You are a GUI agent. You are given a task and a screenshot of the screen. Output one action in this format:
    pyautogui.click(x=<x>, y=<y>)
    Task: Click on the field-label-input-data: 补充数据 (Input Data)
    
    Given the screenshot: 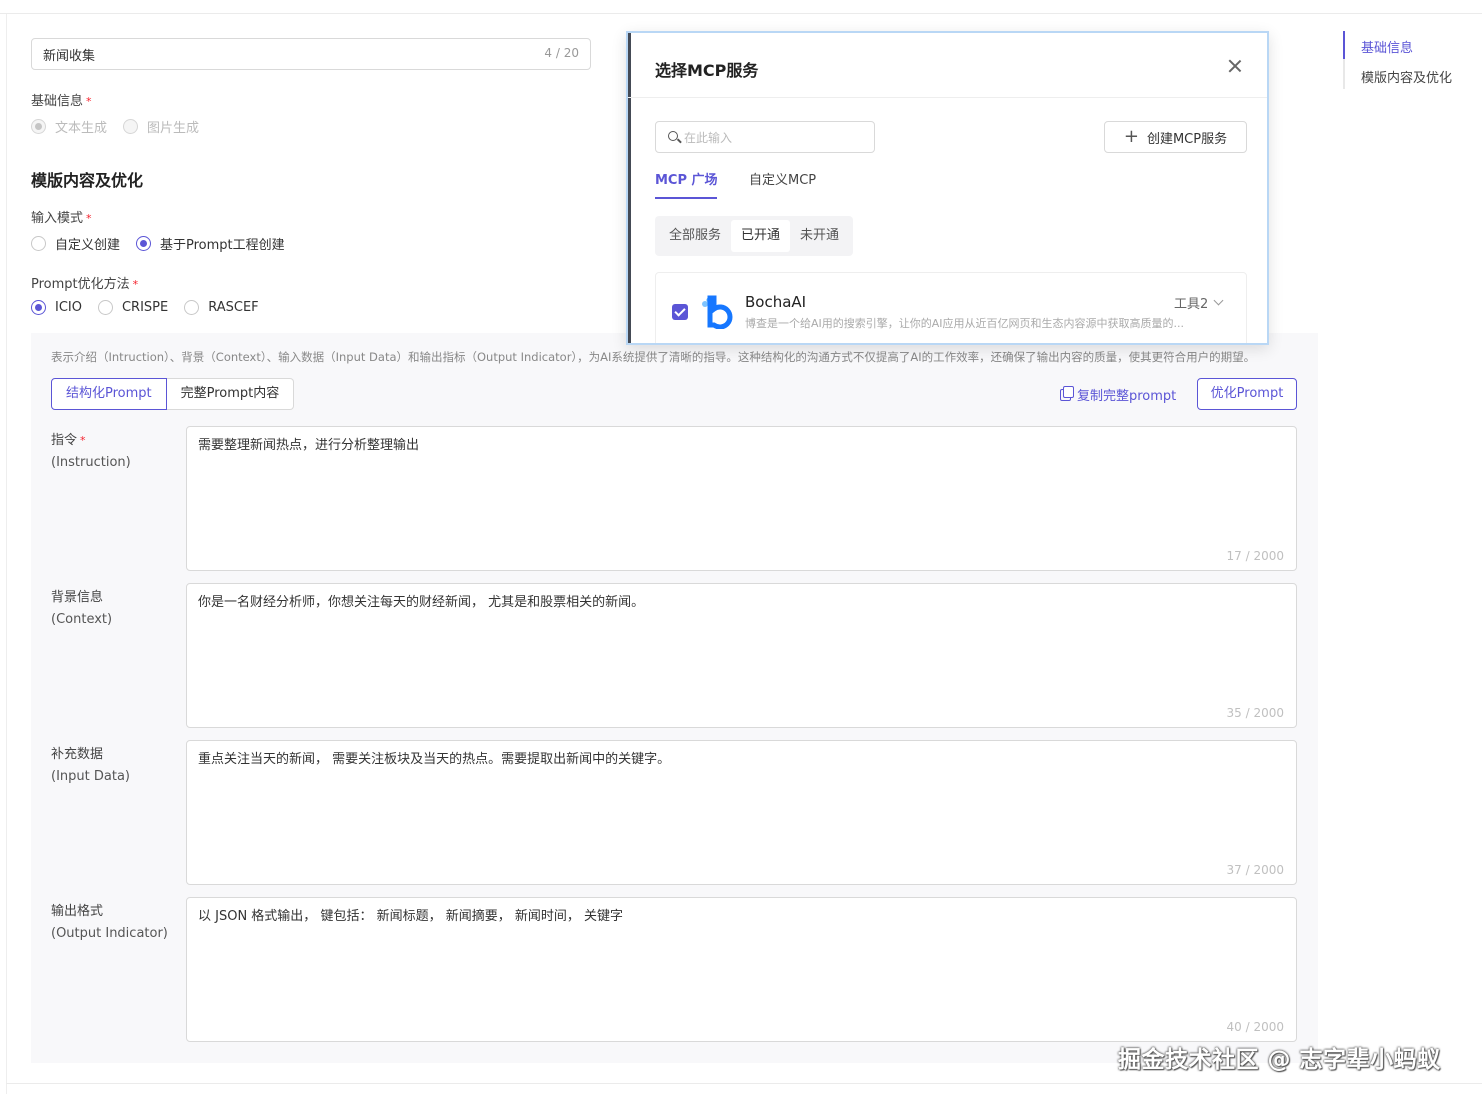 What is the action you would take?
    pyautogui.click(x=90, y=765)
    